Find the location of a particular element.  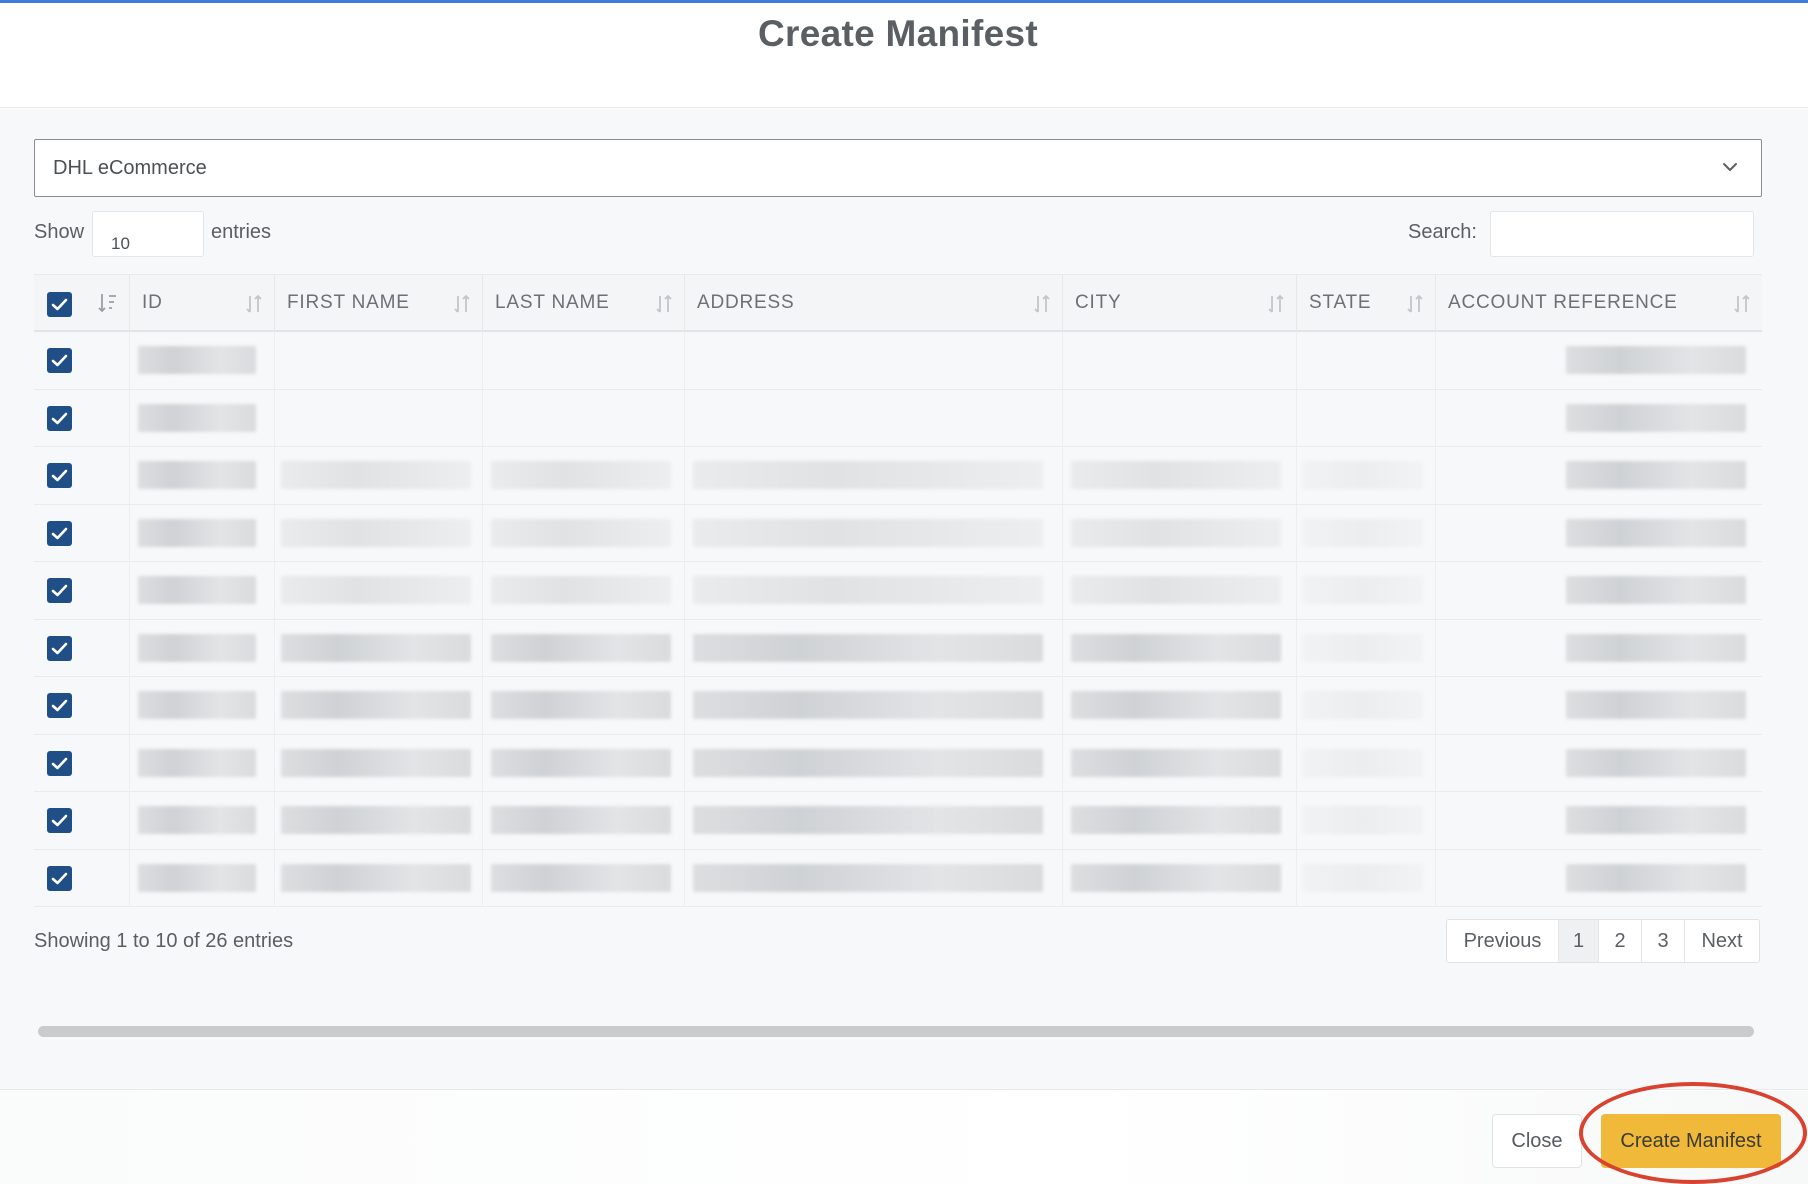

page-button-1: 1 is located at coordinates (1579, 941).